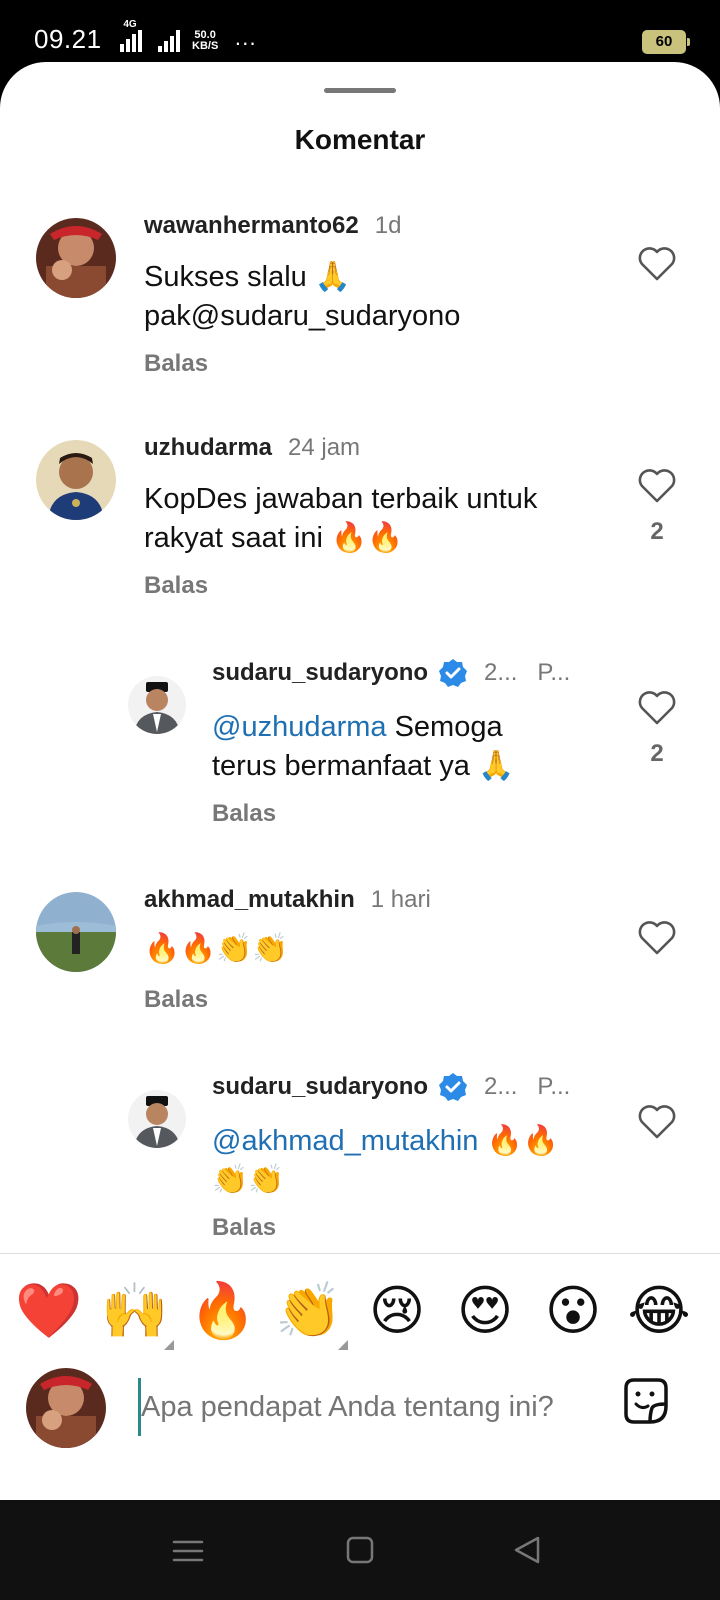 This screenshot has width=720, height=1600. I want to click on comment-header: wawanhermanto62 1d, so click(272, 226).